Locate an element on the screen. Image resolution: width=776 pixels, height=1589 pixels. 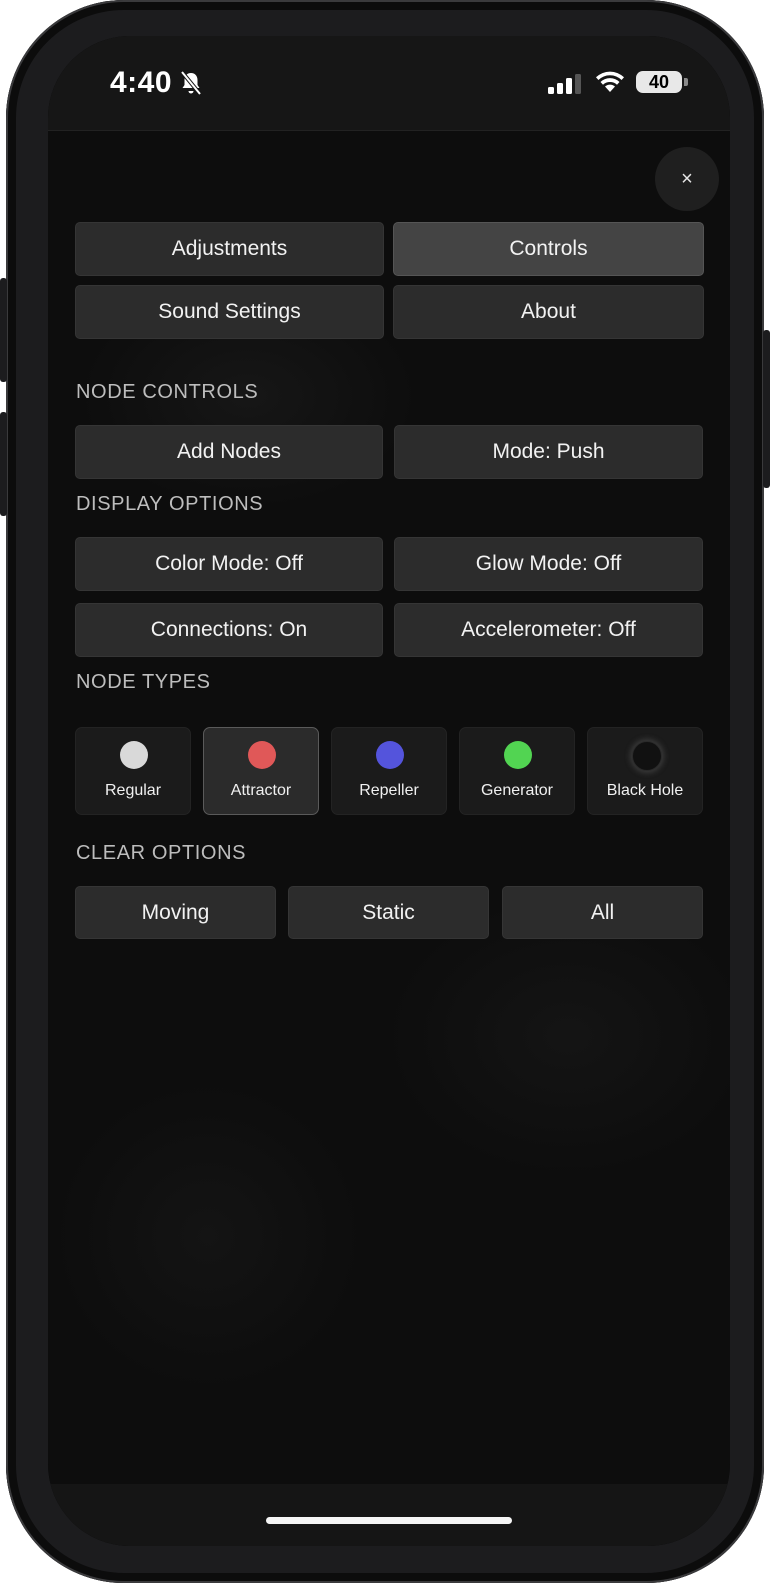
node-type-label: Attractor is located at coordinates (261, 790).